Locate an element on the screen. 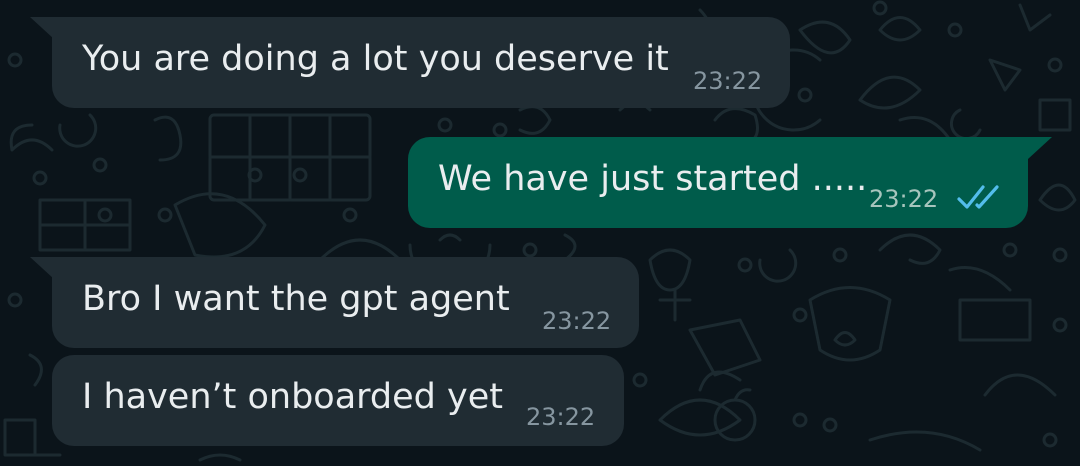  message-text: Bro I want the gpt agent is located at coordinates (296, 299).